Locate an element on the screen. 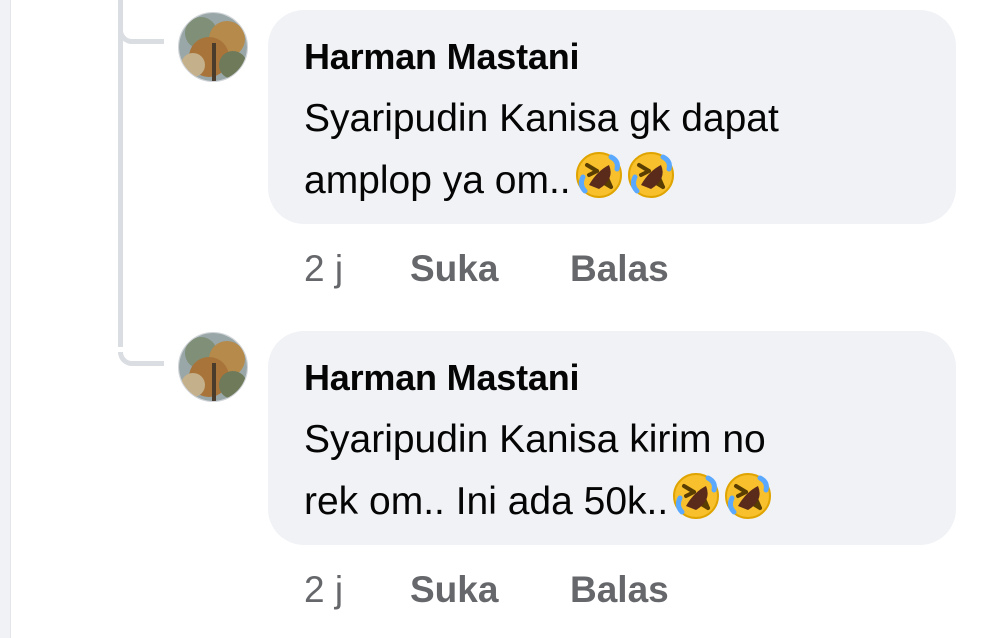  comment-text-line-with-emojis: amplop ya om.. is located at coordinates (613, 184).